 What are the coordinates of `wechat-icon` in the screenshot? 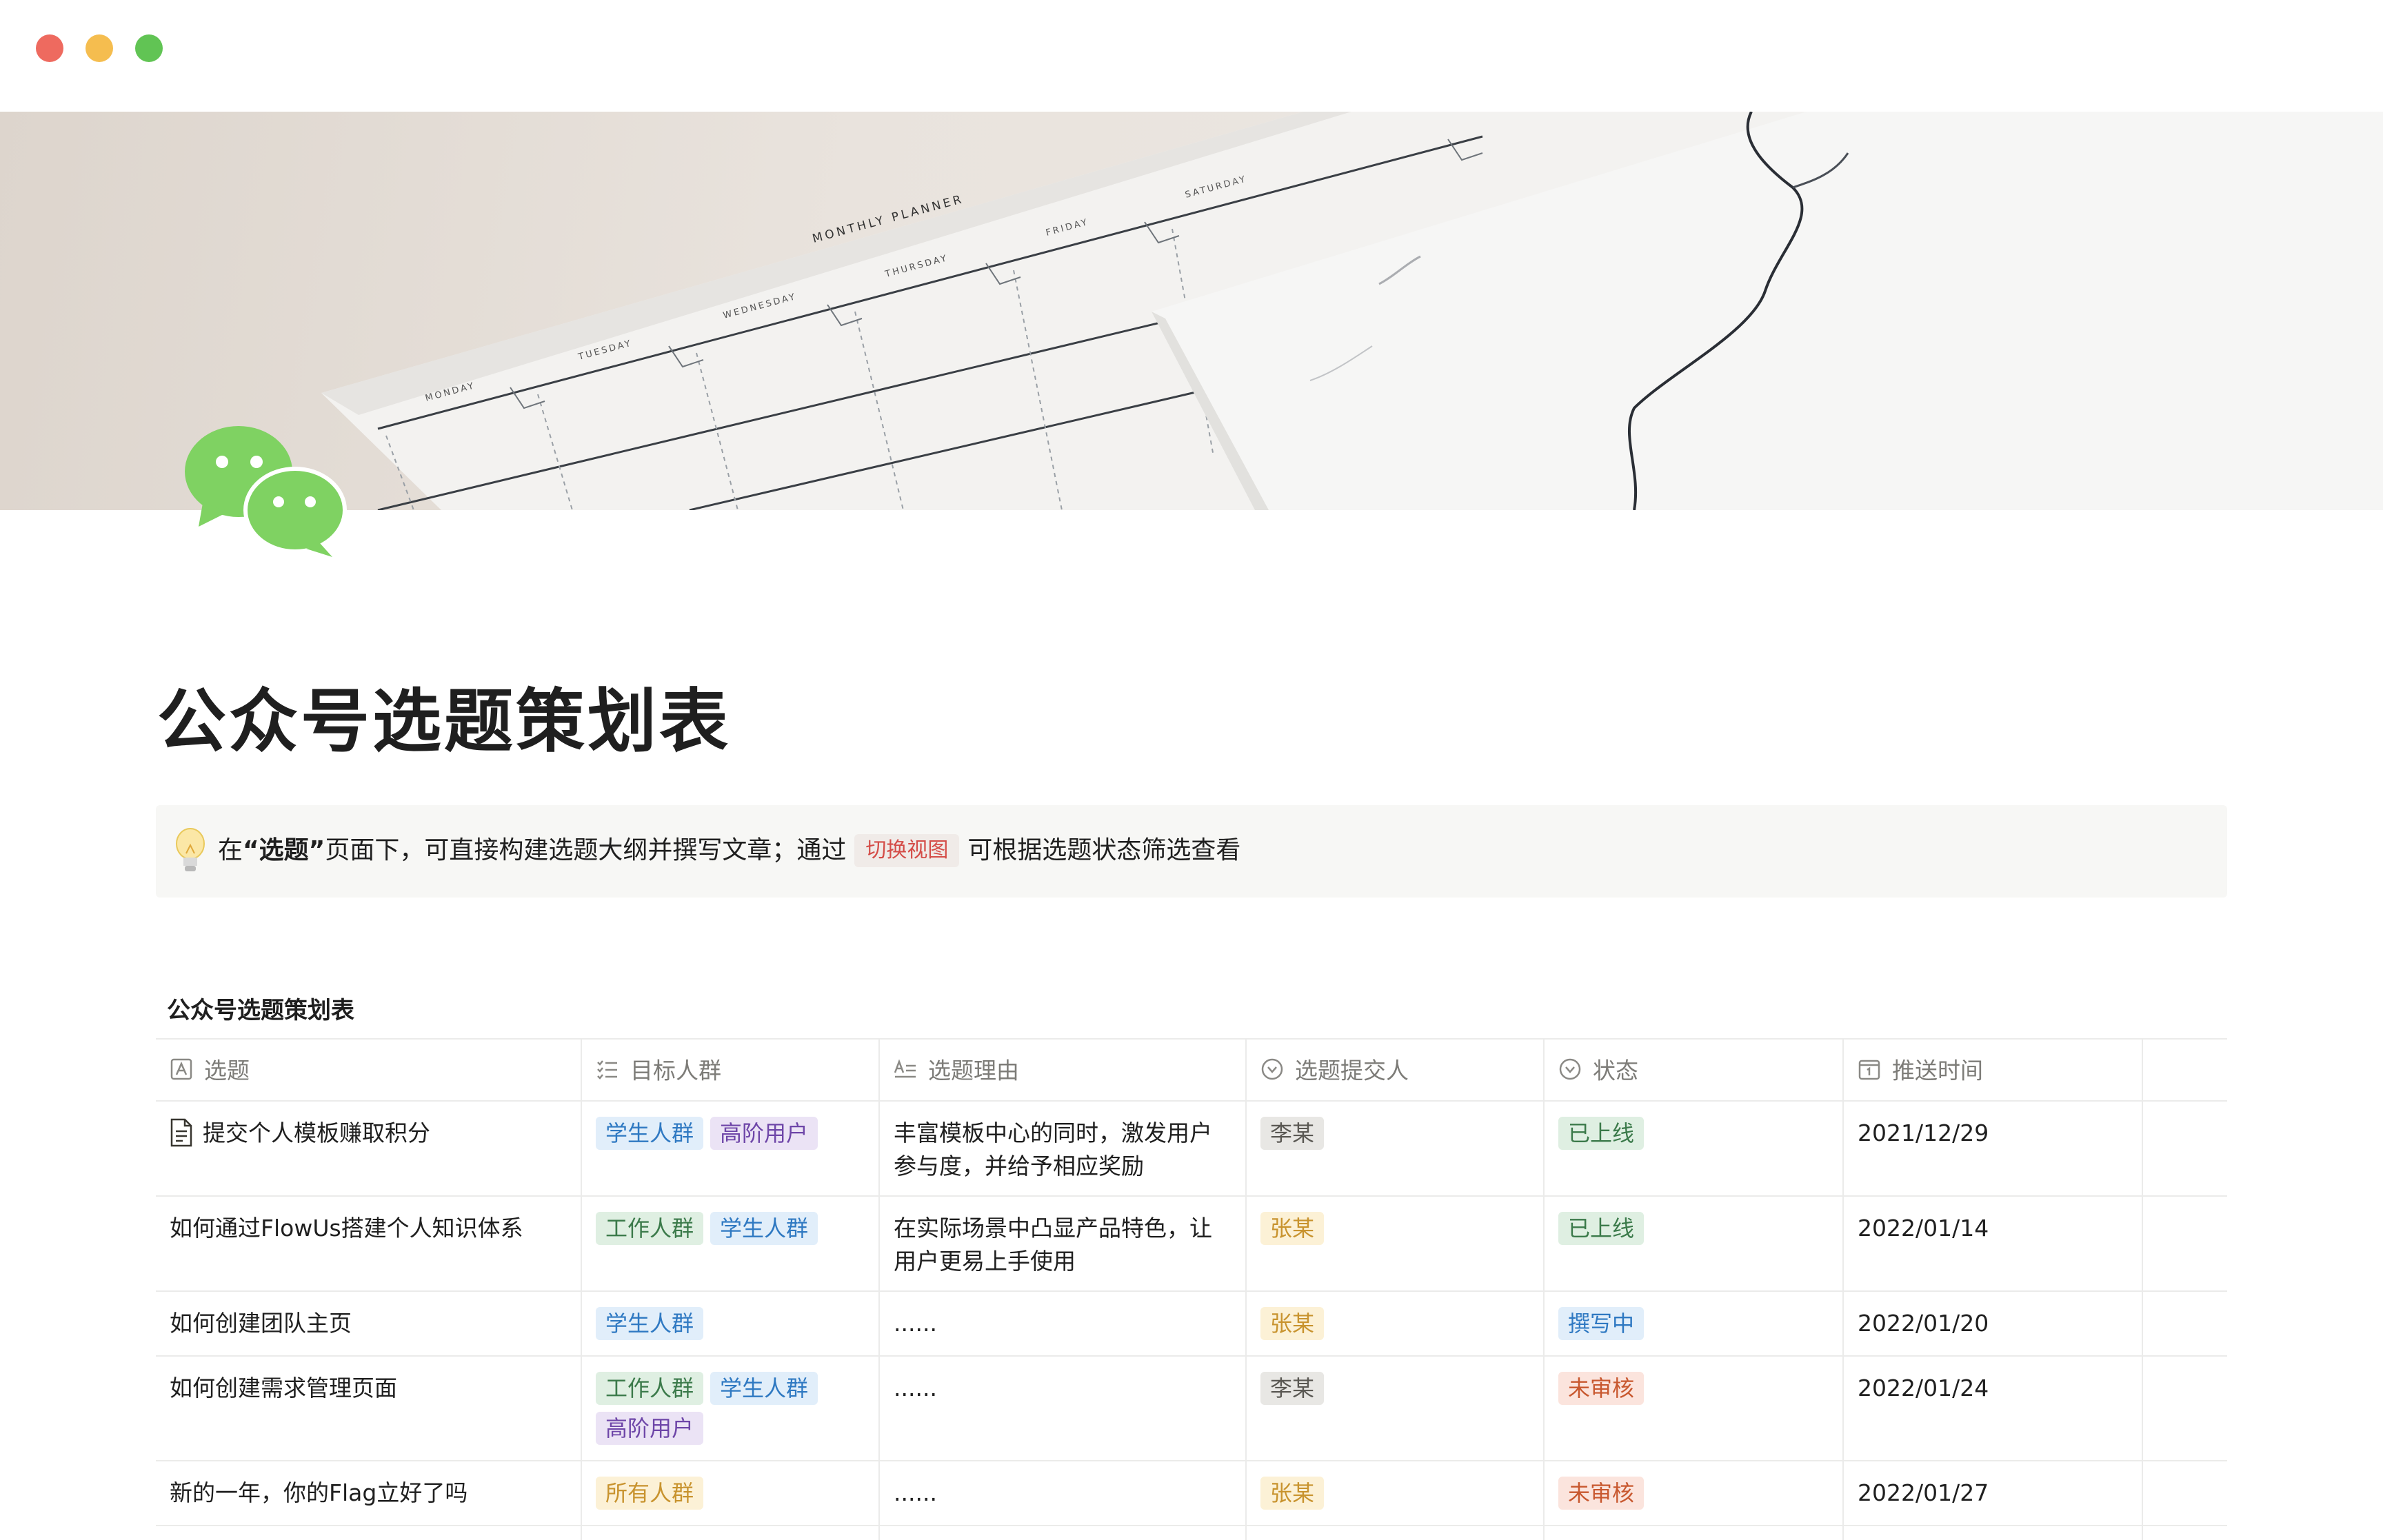 It's located at (267, 491).